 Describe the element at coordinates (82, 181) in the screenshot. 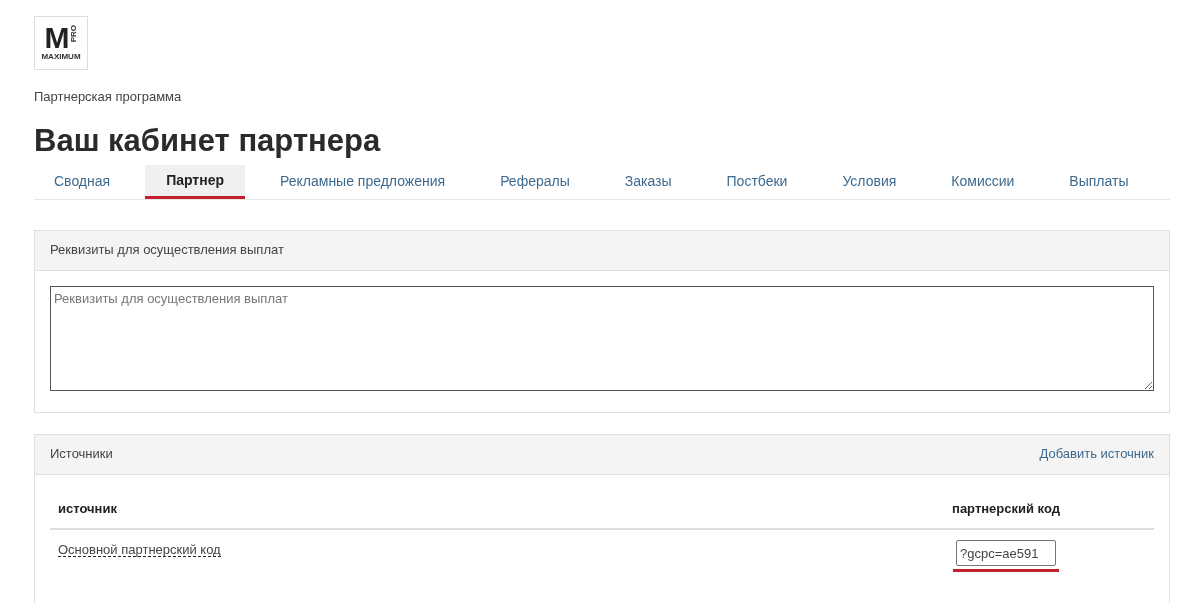

I see `nav-tab: Сводная` at that location.